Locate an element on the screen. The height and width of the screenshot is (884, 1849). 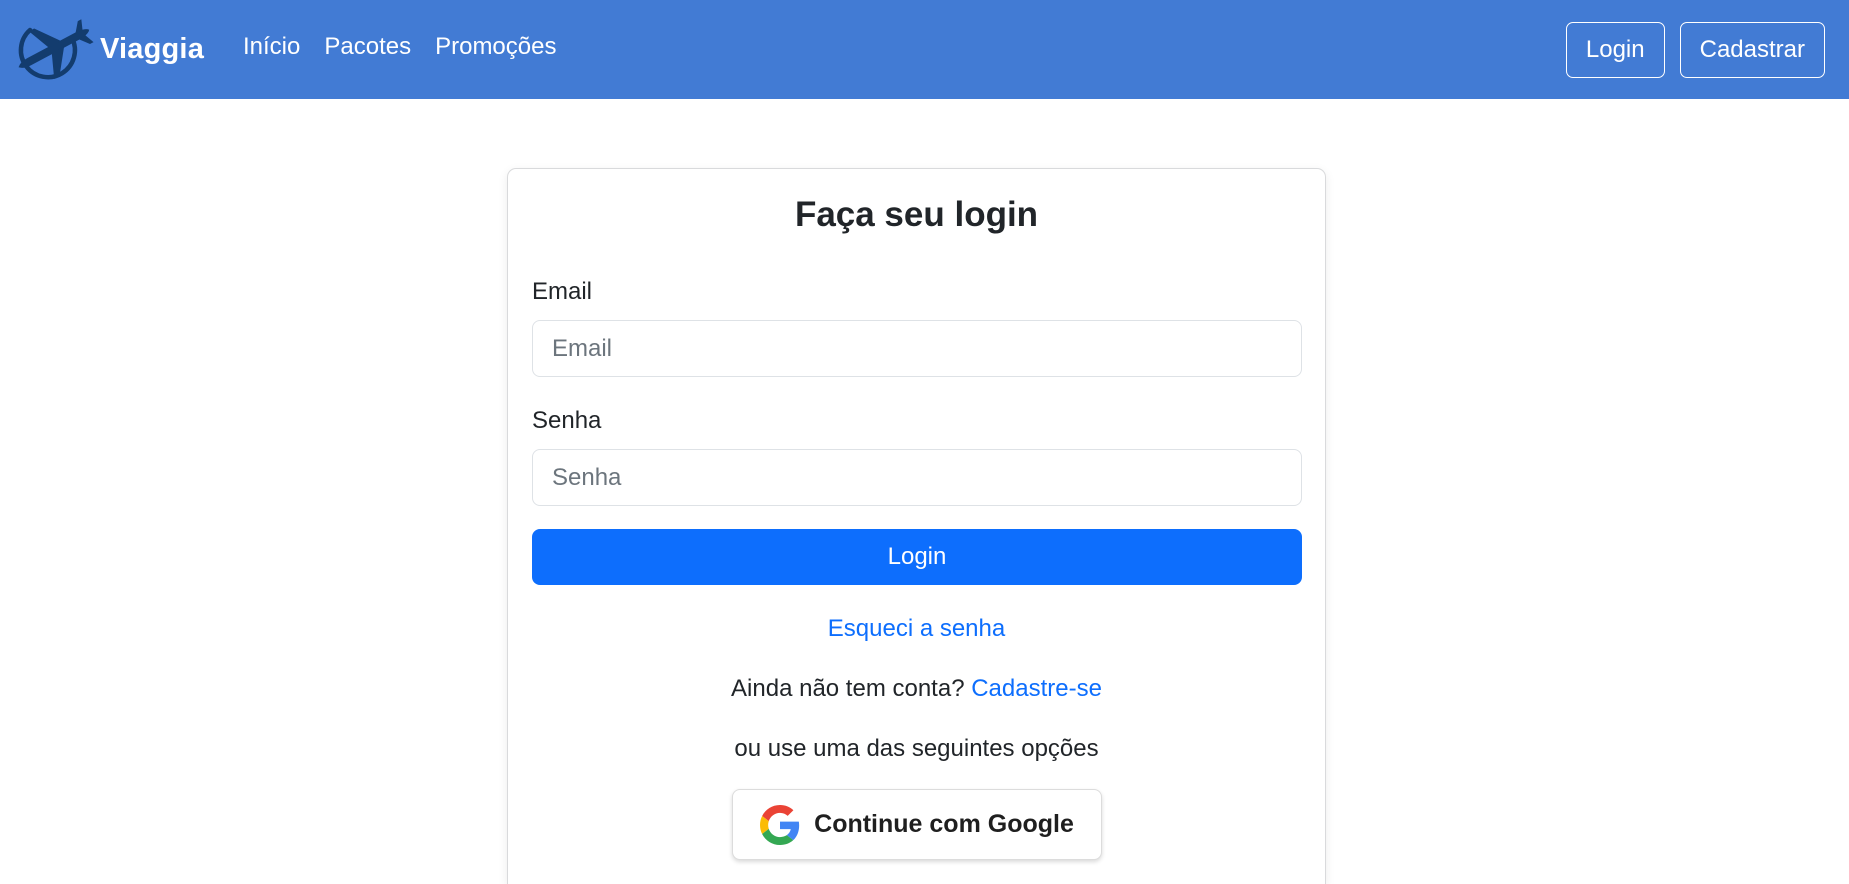
nav-link-promocoes: Promoções is located at coordinates (495, 47).